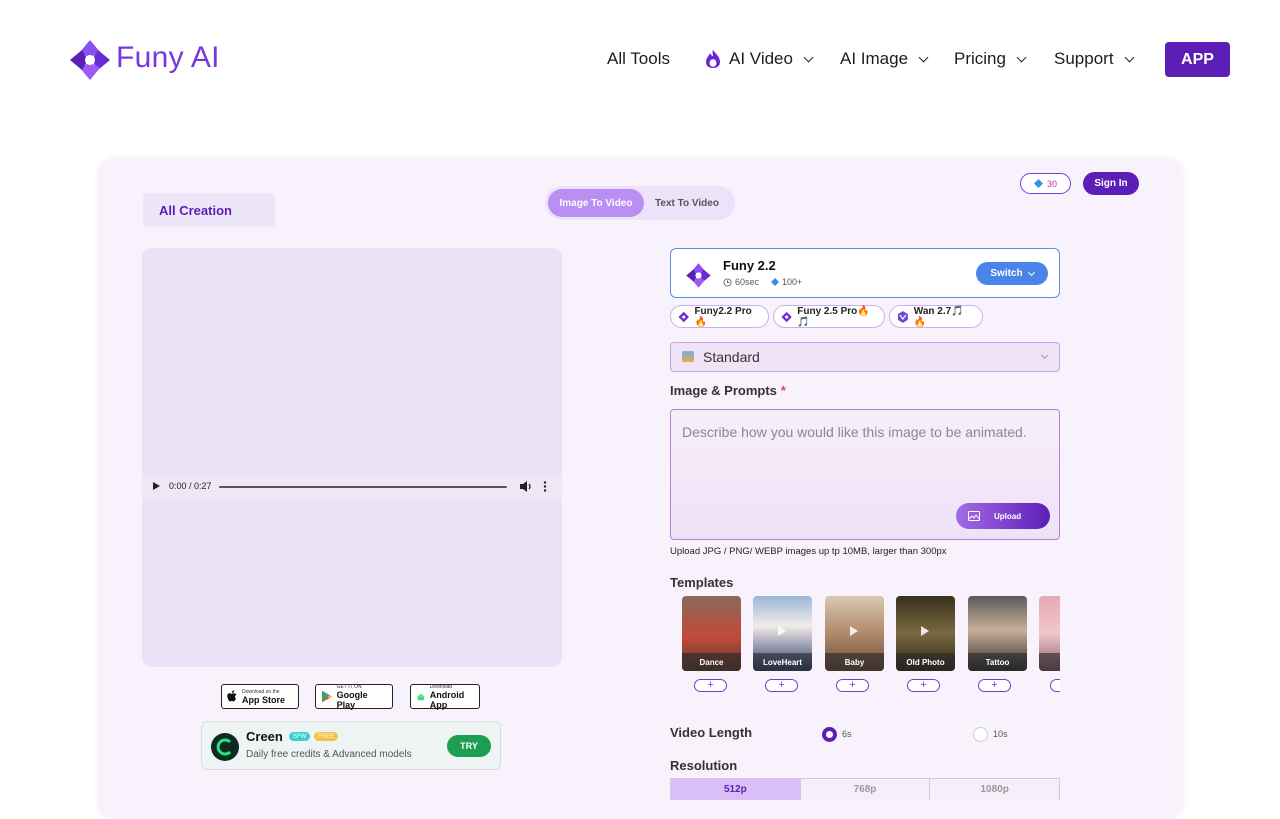  Describe the element at coordinates (736, 789) in the screenshot. I see `resolution-512p: 512p` at that location.